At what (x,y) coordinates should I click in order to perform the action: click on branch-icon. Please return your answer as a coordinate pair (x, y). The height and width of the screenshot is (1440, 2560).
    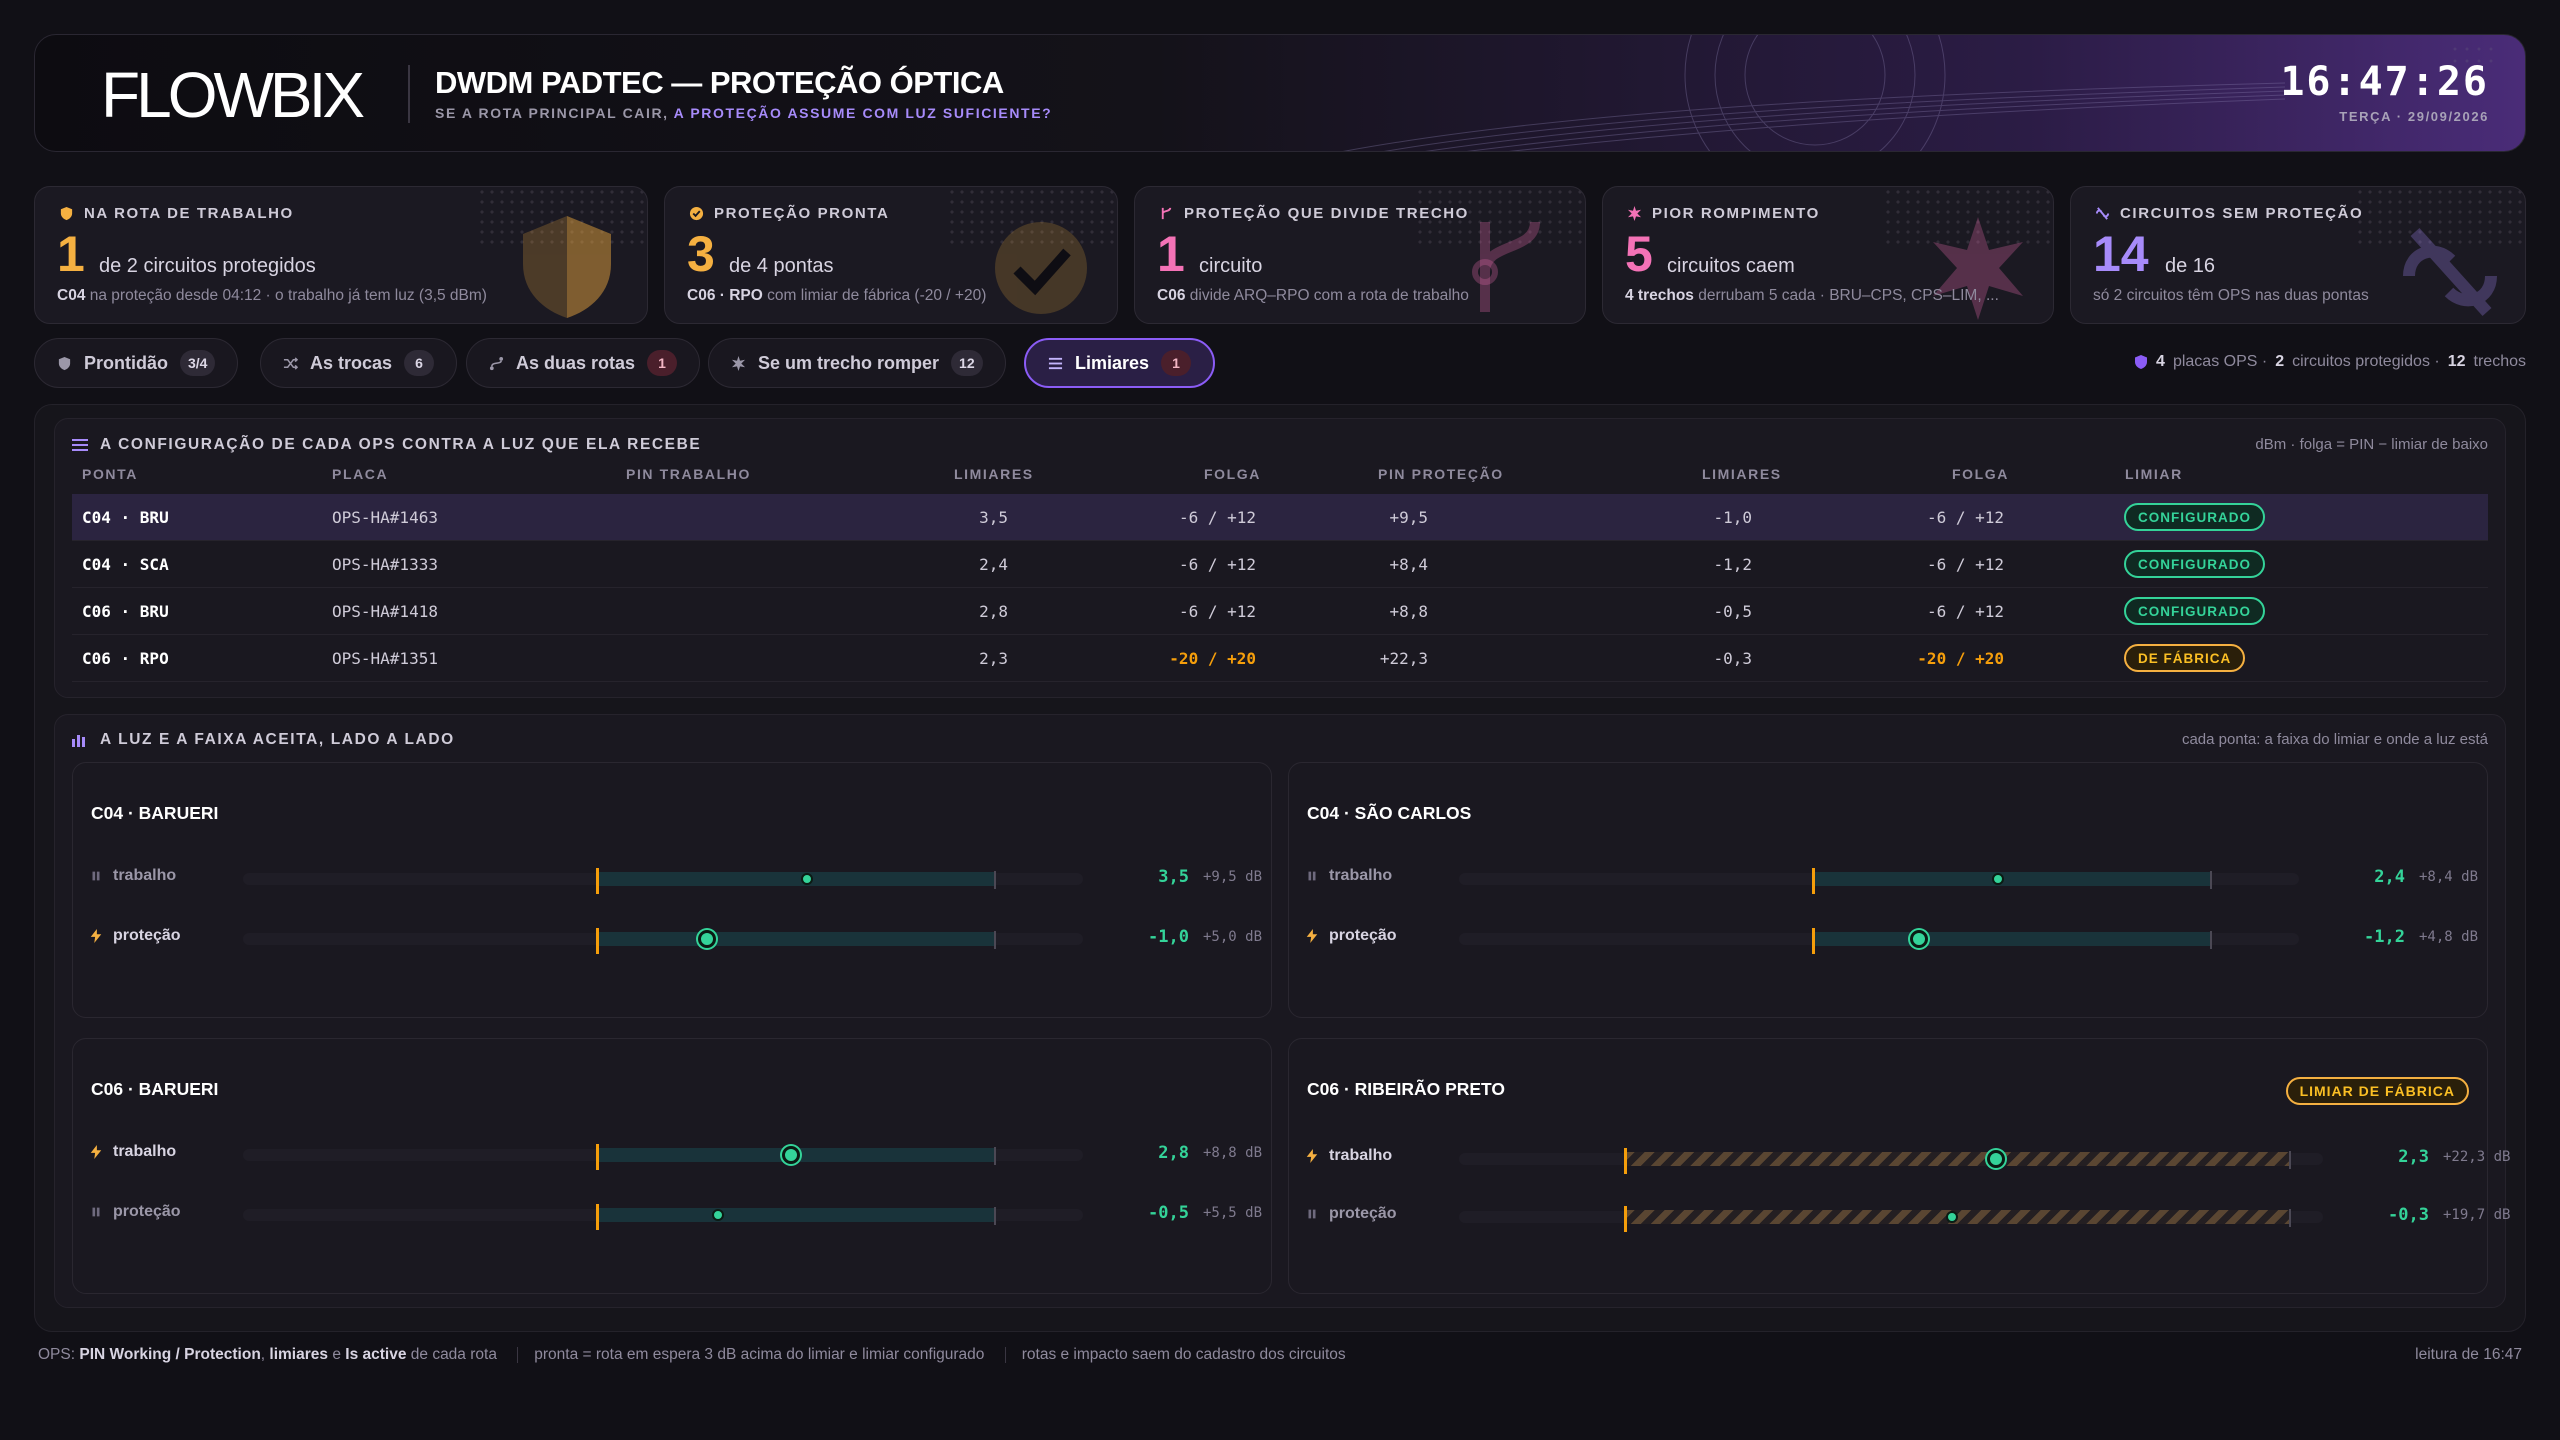
    Looking at the image, I should click on (1166, 213).